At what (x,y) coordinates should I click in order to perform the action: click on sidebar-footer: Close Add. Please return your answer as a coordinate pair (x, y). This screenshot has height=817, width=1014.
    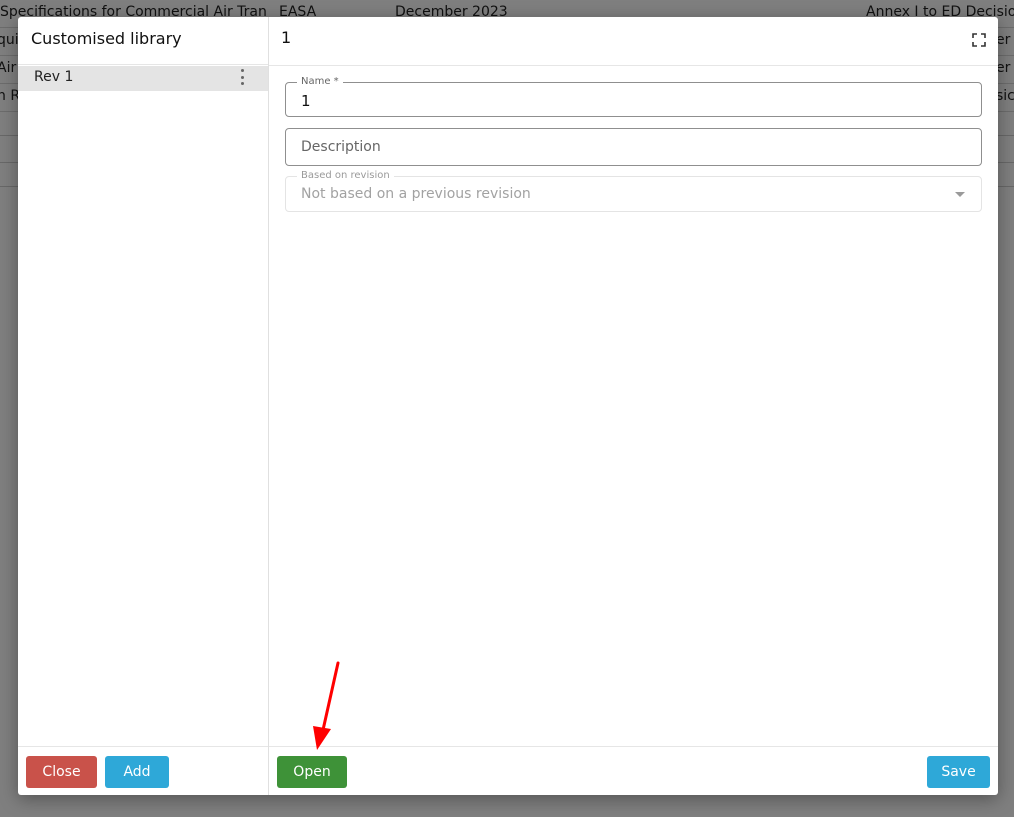
    Looking at the image, I should click on (143, 770).